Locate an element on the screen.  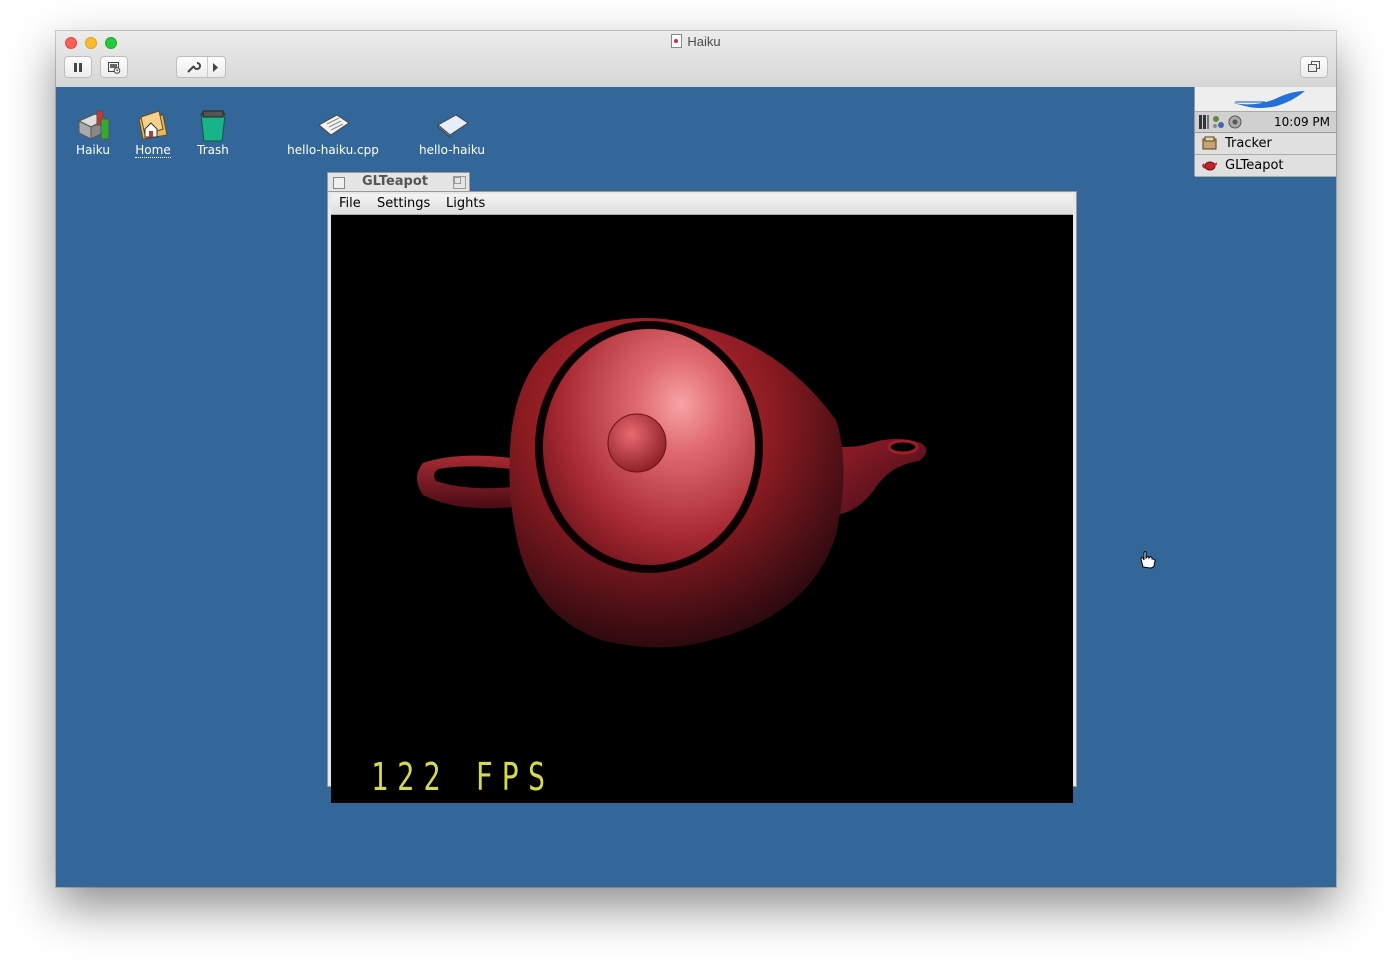
haiku-leaf-icon is located at coordinates (1269, 99).